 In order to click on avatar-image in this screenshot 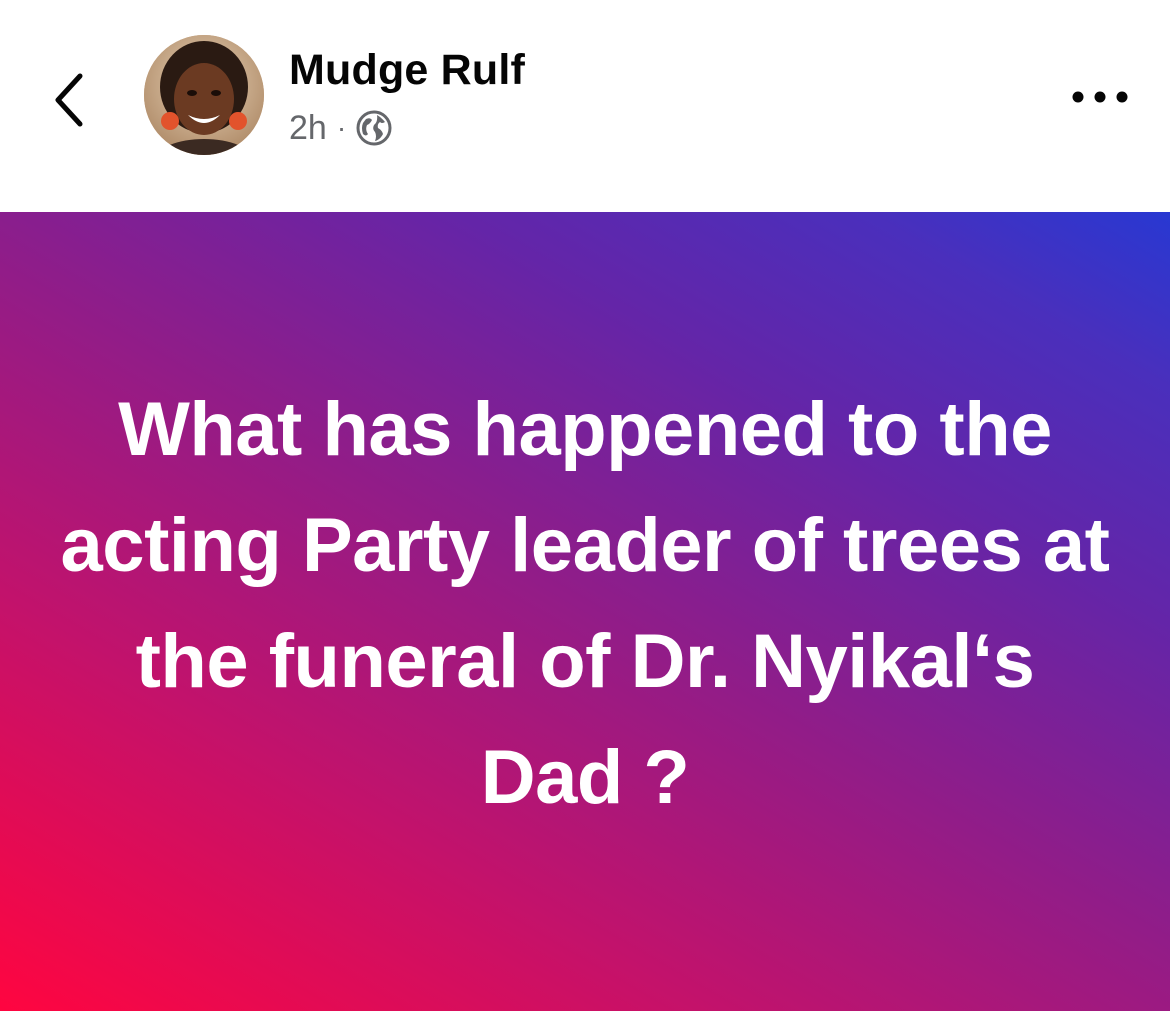, I will do `click(204, 95)`.